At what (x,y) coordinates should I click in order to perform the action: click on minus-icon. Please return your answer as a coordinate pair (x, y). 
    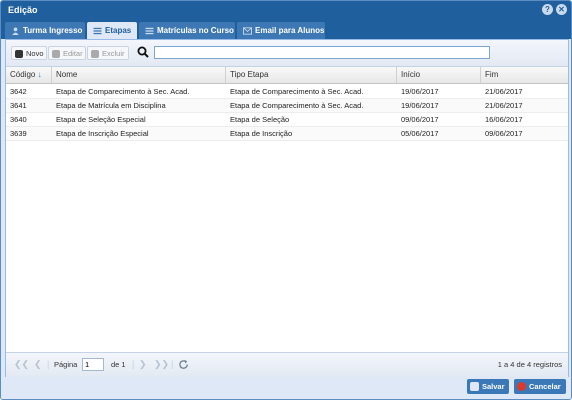
    Looking at the image, I should click on (95, 54).